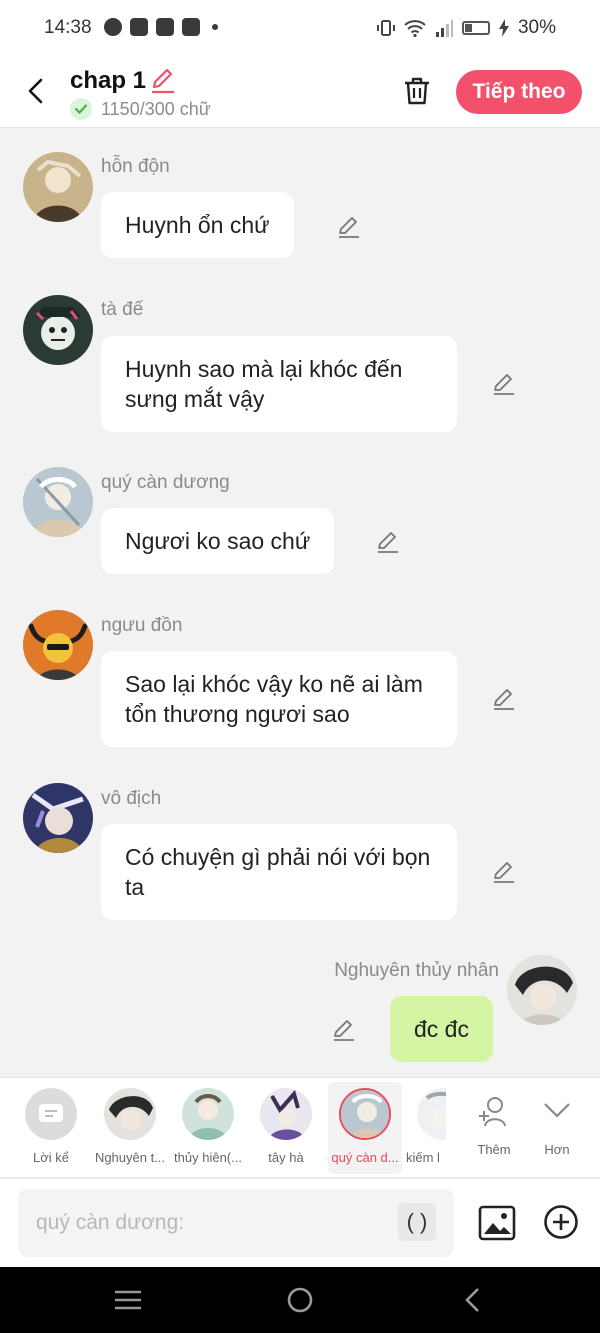 The width and height of the screenshot is (600, 1333). What do you see at coordinates (236, 1223) in the screenshot?
I see `message-input` at bounding box center [236, 1223].